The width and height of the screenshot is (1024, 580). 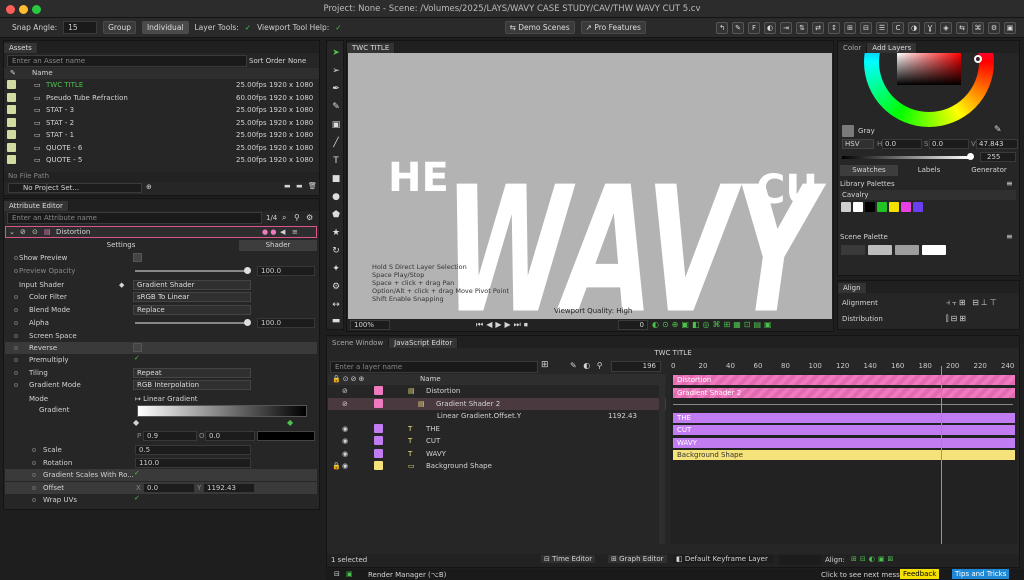 I want to click on premultiply-checkbox: ✓, so click(x=137, y=358).